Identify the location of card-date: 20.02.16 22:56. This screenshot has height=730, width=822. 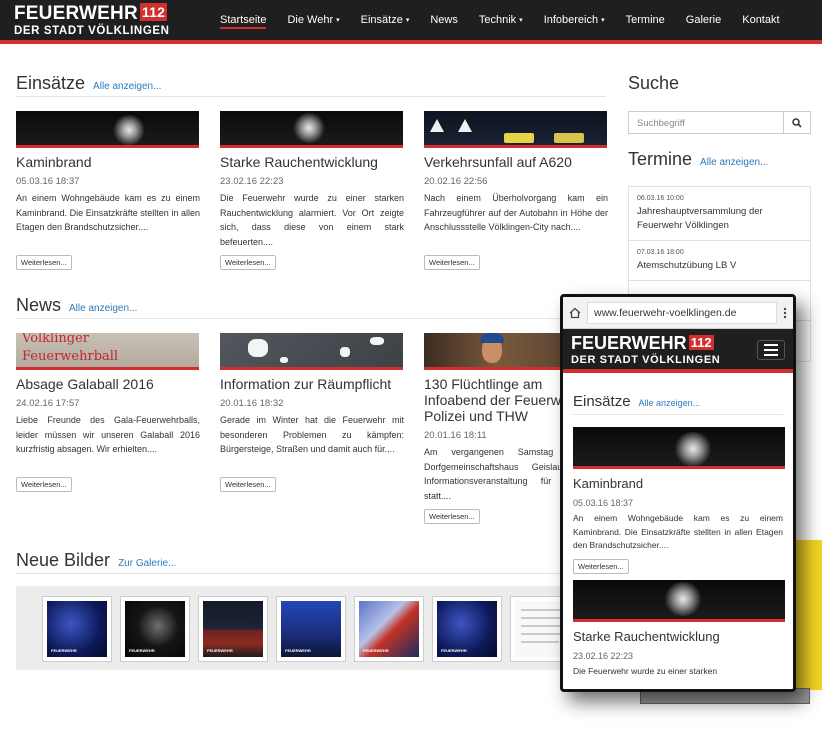
(456, 181).